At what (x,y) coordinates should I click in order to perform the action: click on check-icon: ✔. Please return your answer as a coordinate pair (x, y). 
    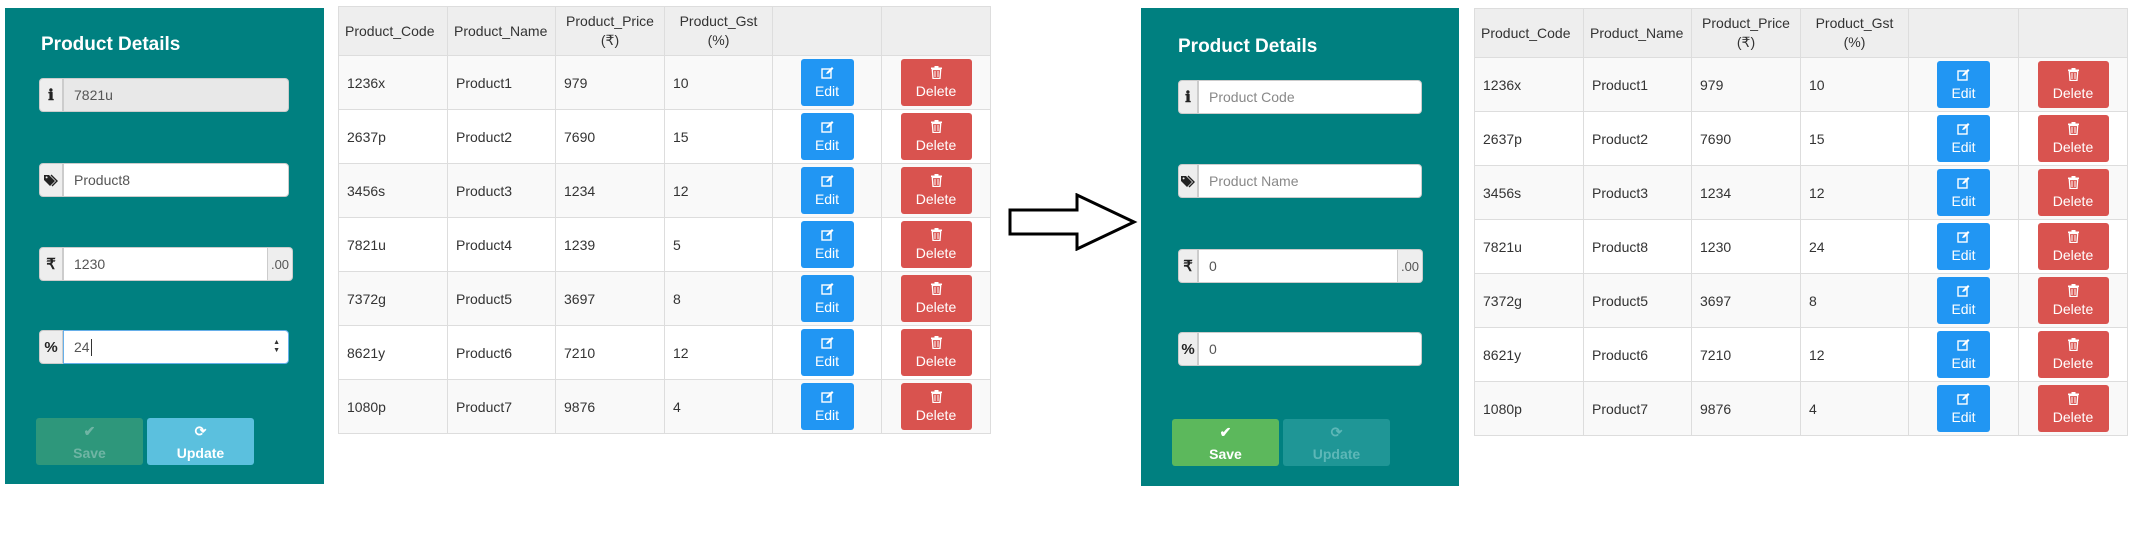
    Looking at the image, I should click on (89, 430).